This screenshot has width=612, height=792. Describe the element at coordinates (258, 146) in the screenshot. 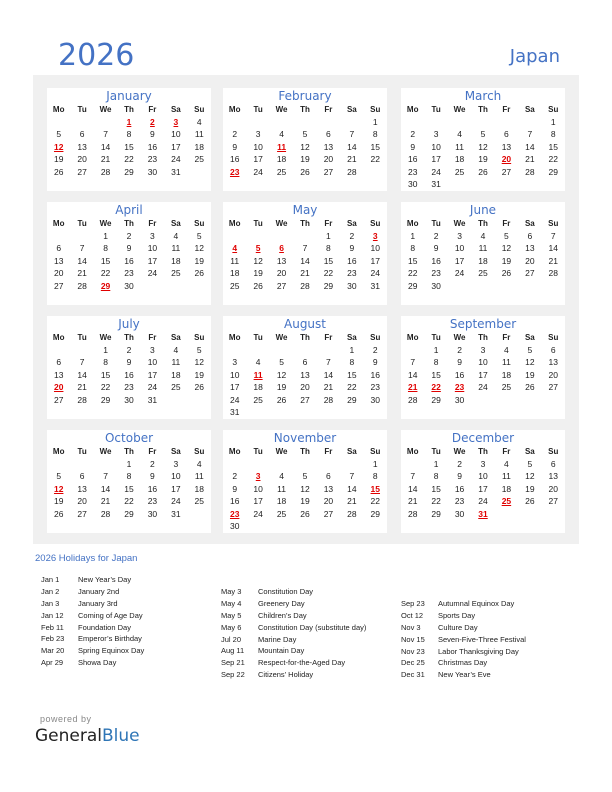

I see `day-cell: 10` at that location.